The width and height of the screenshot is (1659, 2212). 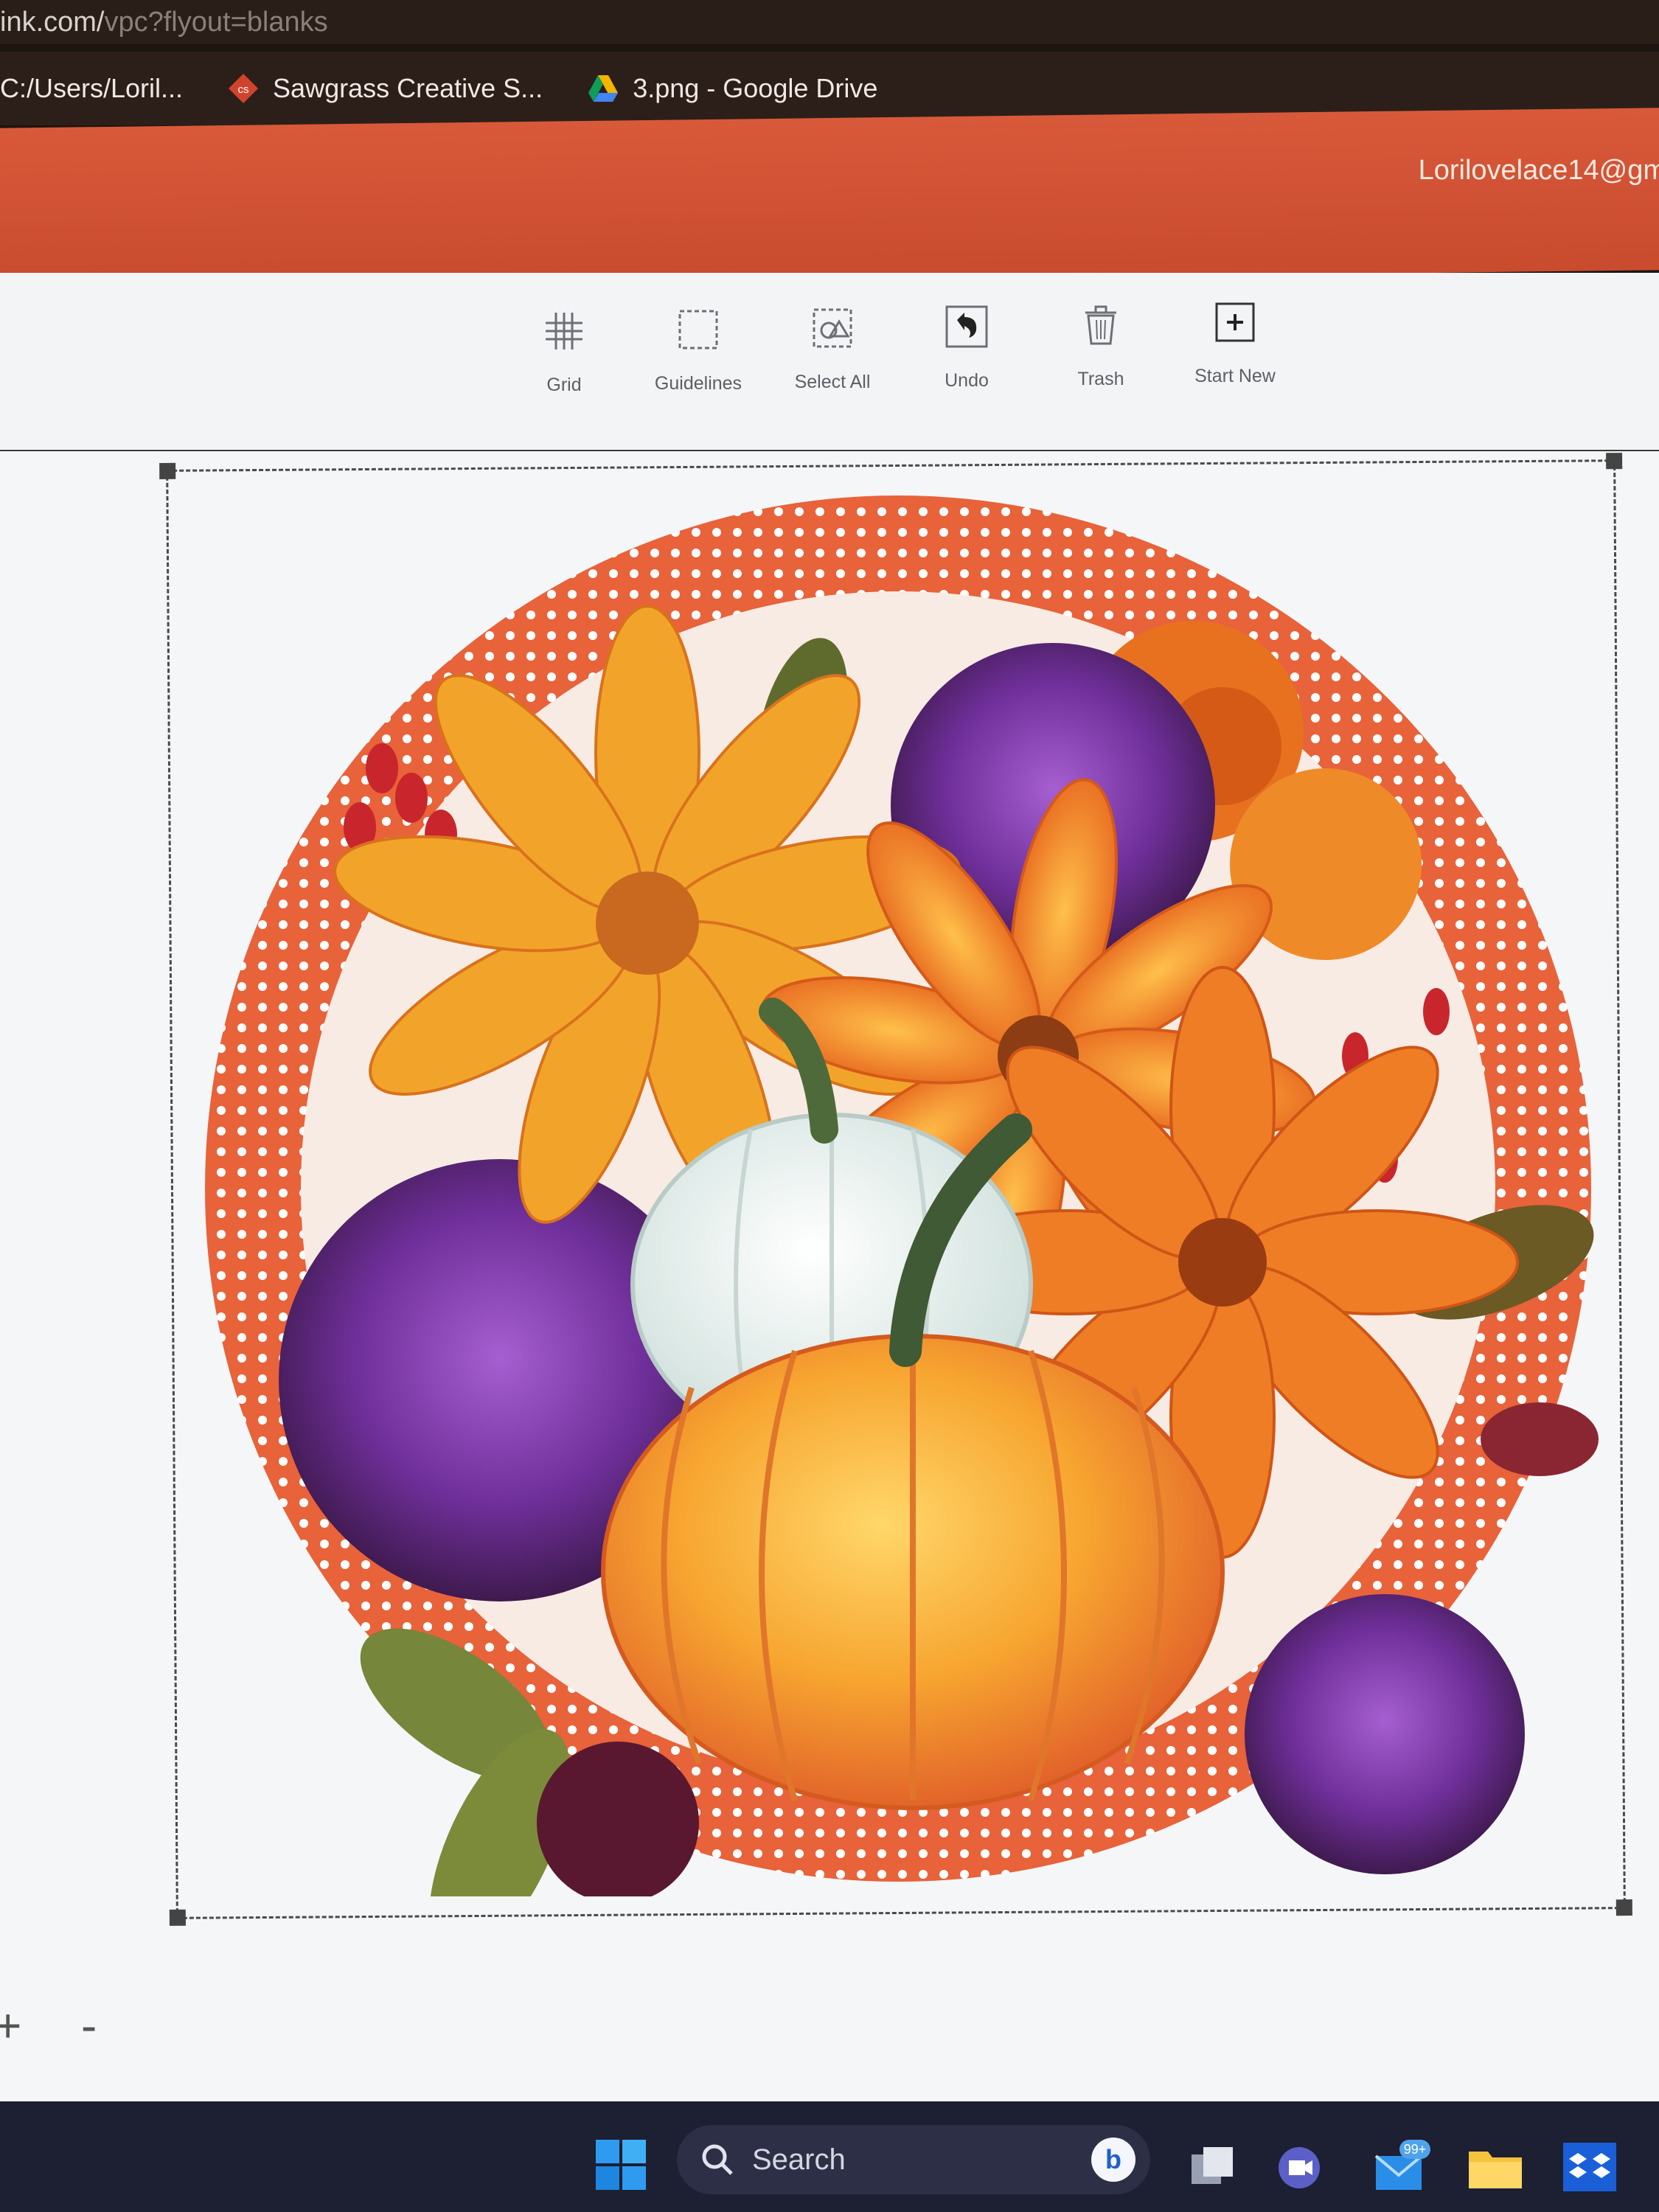 What do you see at coordinates (1415, 2149) in the screenshot?
I see `mail-badge: 99+` at bounding box center [1415, 2149].